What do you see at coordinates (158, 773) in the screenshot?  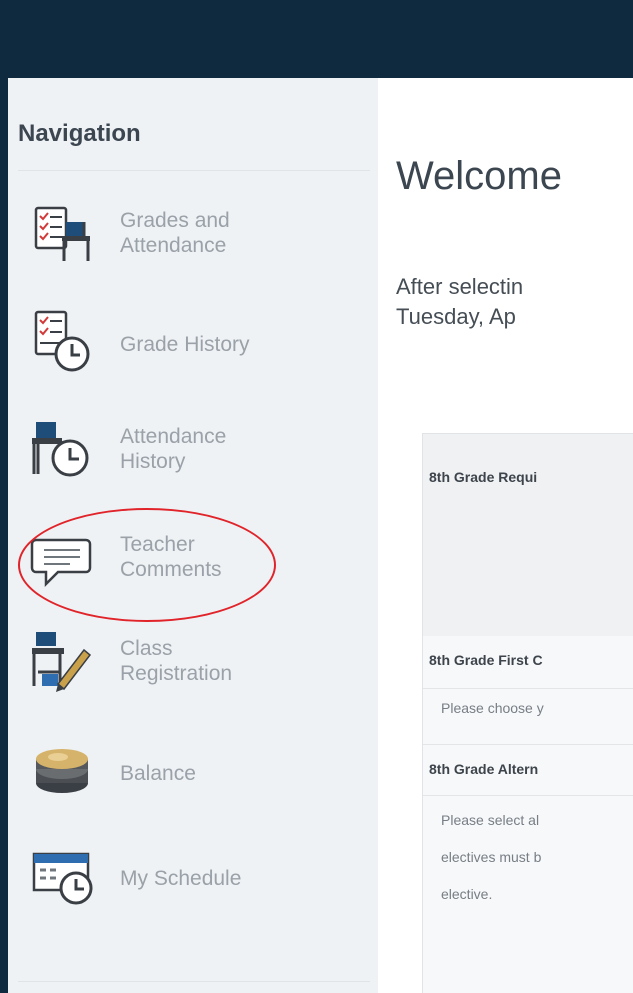 I see `nav-label-balance: Balance` at bounding box center [158, 773].